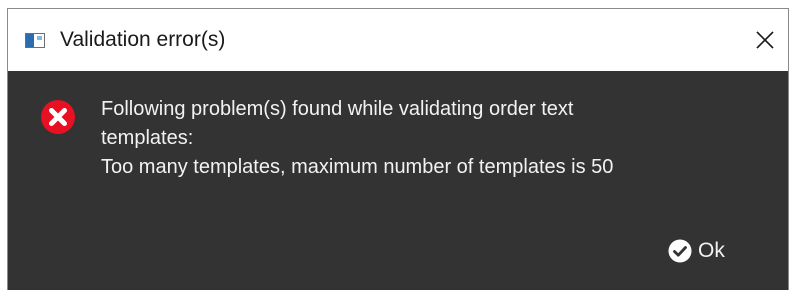  What do you see at coordinates (711, 250) in the screenshot?
I see `ok-button-label: Ok` at bounding box center [711, 250].